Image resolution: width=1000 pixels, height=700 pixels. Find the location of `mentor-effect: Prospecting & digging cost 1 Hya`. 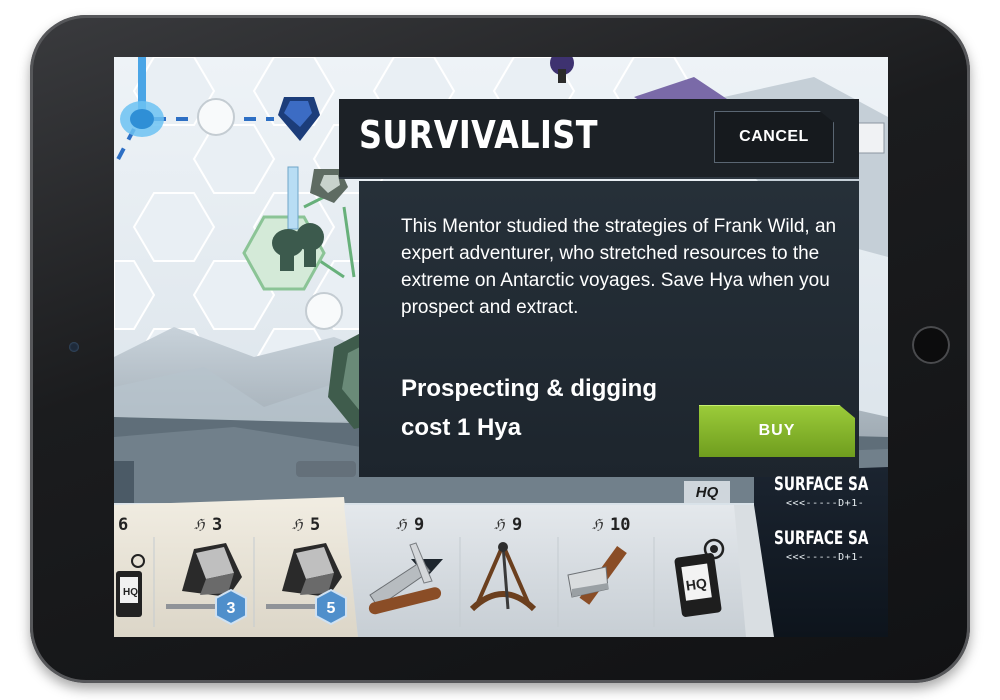

mentor-effect: Prospecting & digging cost 1 Hya is located at coordinates (551, 408).